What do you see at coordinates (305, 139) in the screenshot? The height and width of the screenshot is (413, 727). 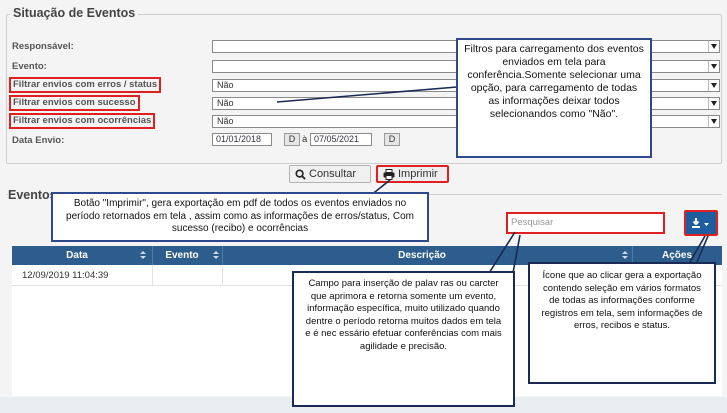 I see `date-separator: à` at bounding box center [305, 139].